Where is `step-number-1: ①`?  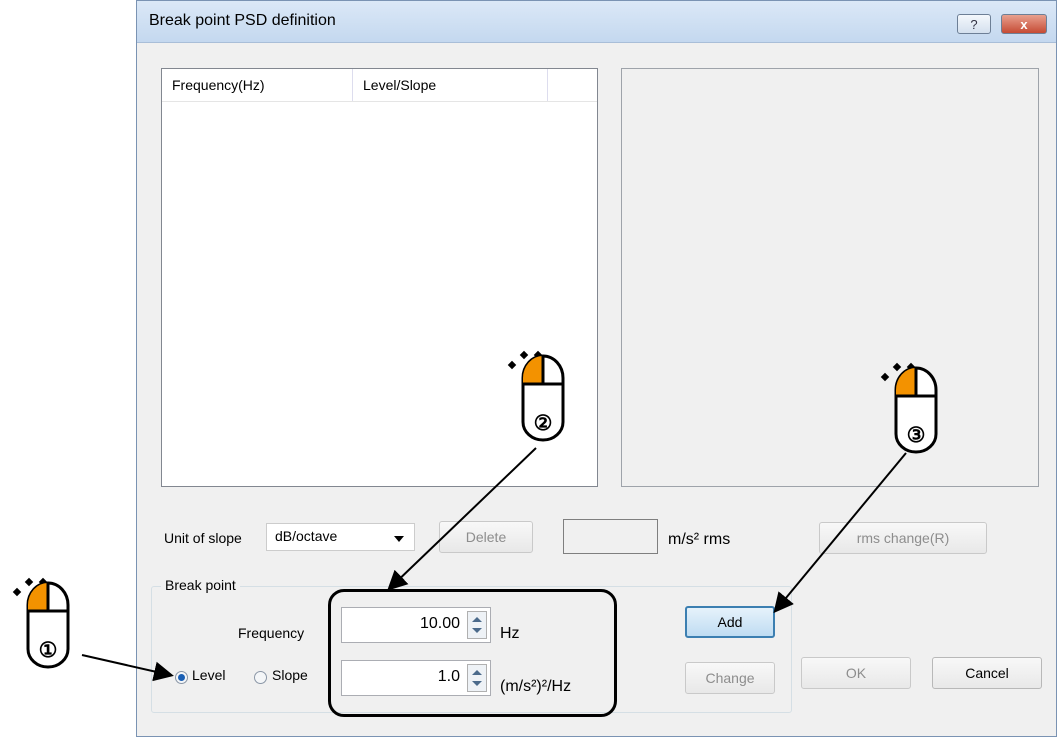 step-number-1: ① is located at coordinates (48, 650).